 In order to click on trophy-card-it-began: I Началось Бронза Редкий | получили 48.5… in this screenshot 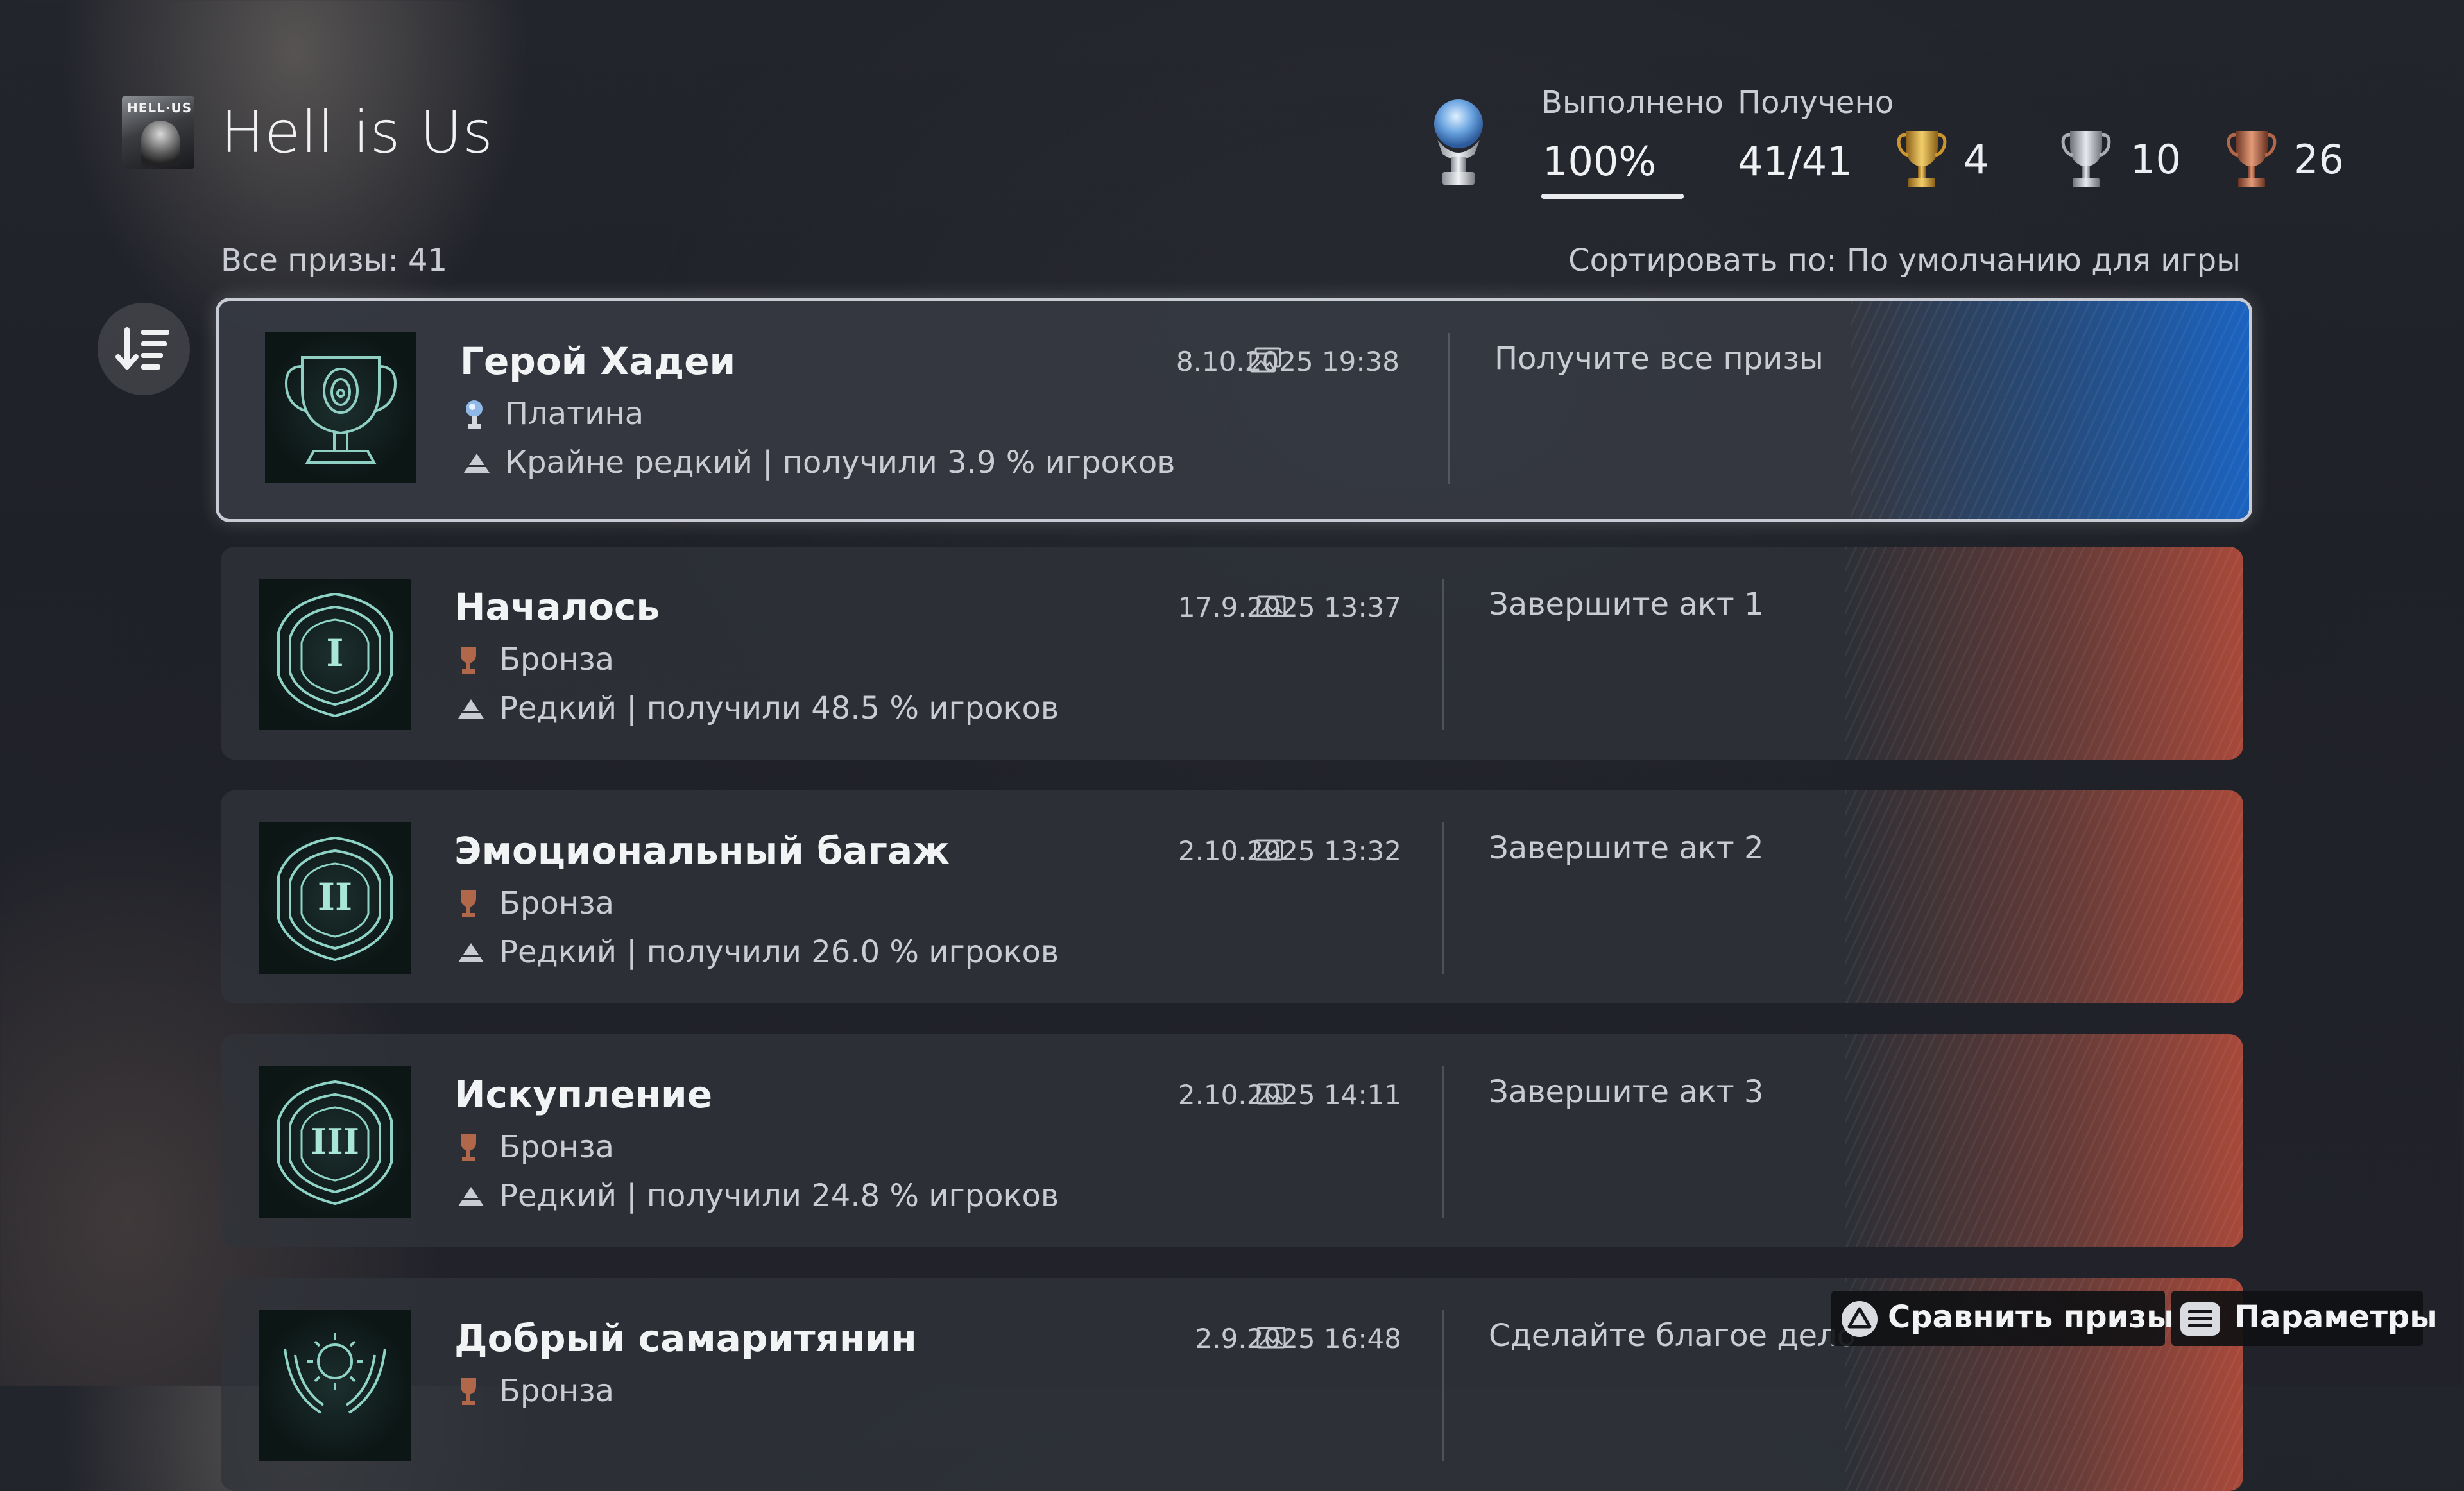, I will do `click(1232, 653)`.